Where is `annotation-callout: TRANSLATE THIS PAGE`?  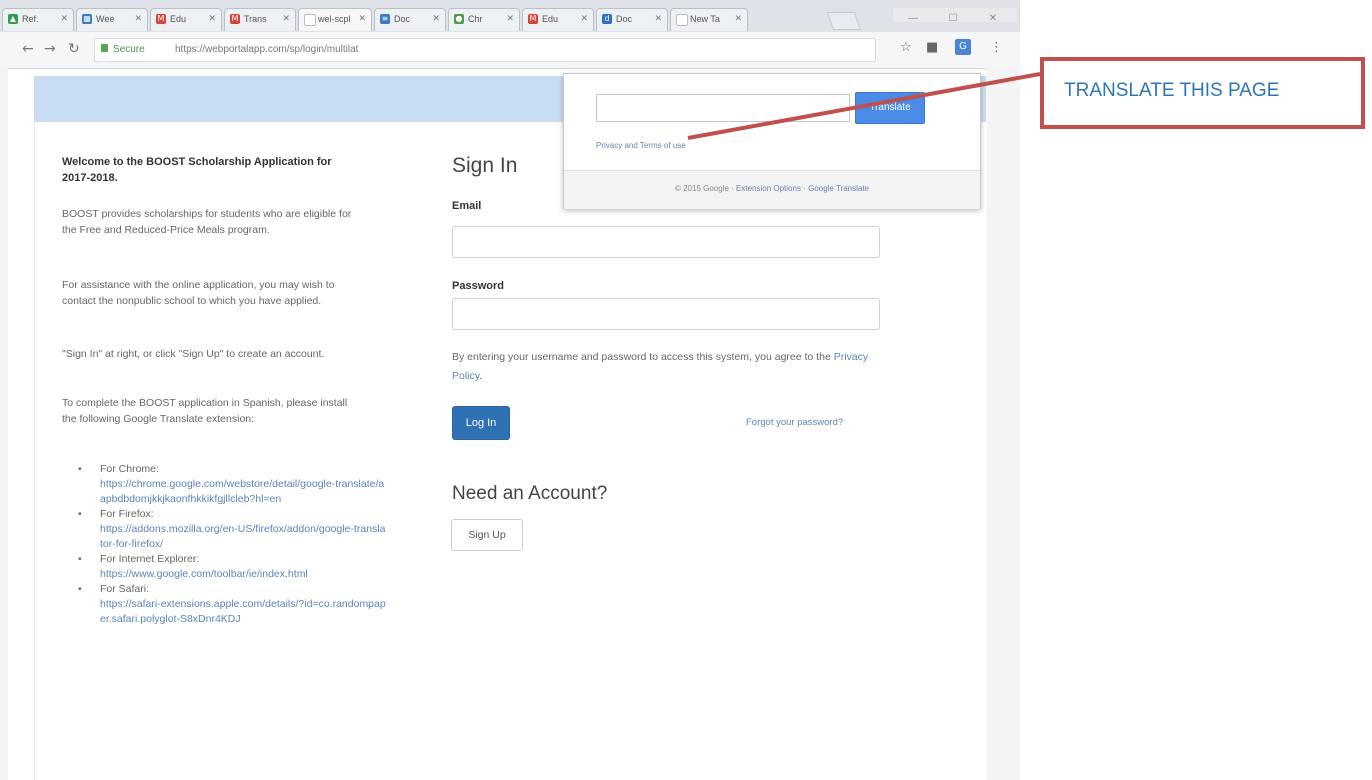 annotation-callout: TRANSLATE THIS PAGE is located at coordinates (1202, 93).